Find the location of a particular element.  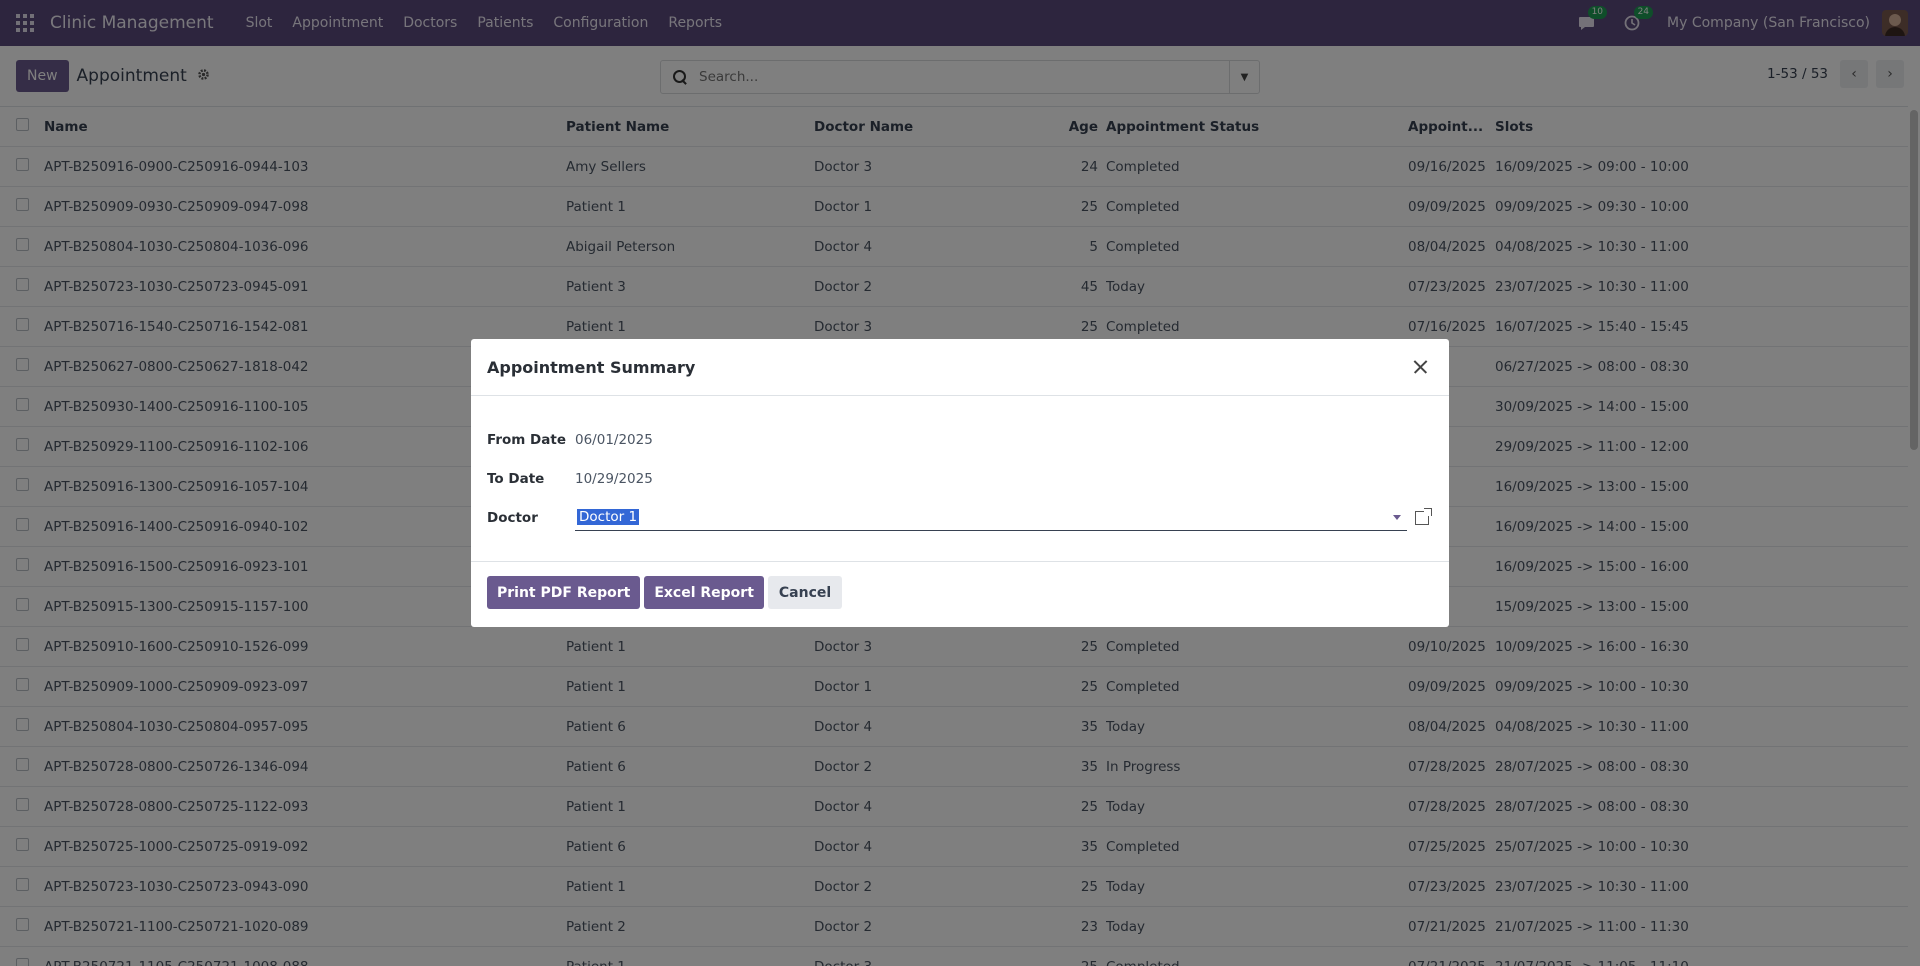

modal-footer: Print PDF Report Excel Report Cancel is located at coordinates (960, 592).